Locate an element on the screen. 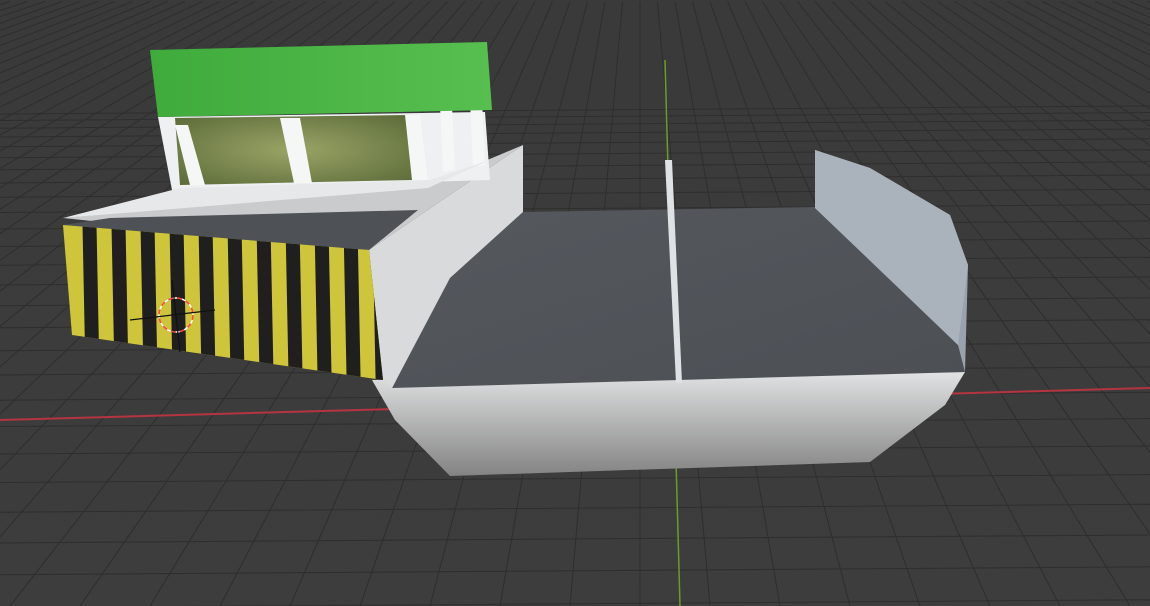 The width and height of the screenshot is (1150, 606). cabin-roof is located at coordinates (321, 79).